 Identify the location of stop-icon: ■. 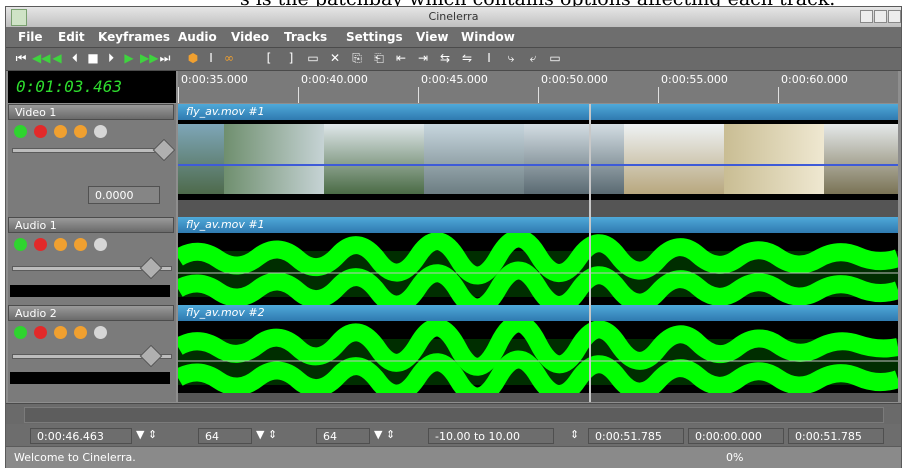
(93, 58).